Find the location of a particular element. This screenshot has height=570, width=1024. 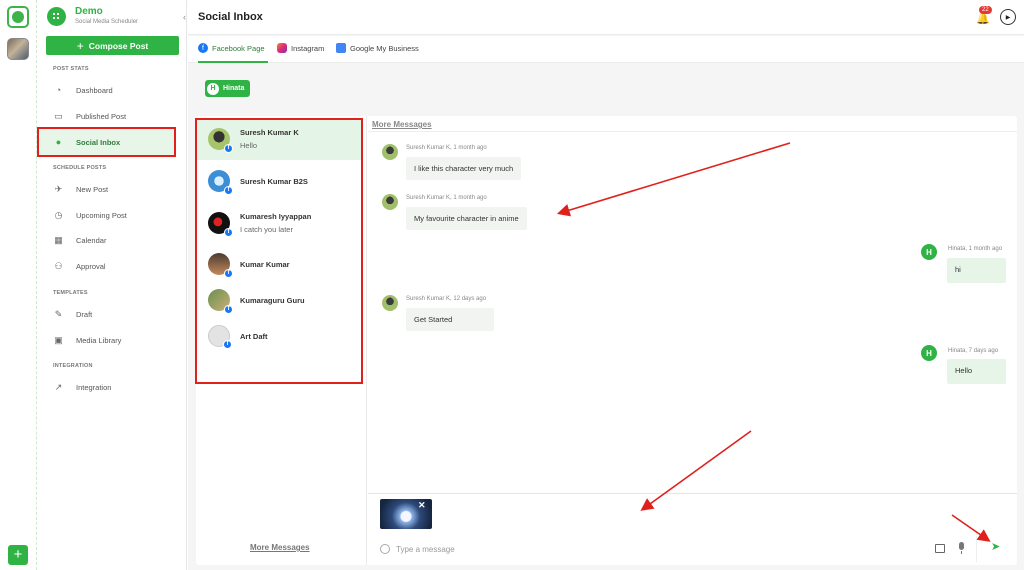

notification-badge: 22 is located at coordinates (985, 10).